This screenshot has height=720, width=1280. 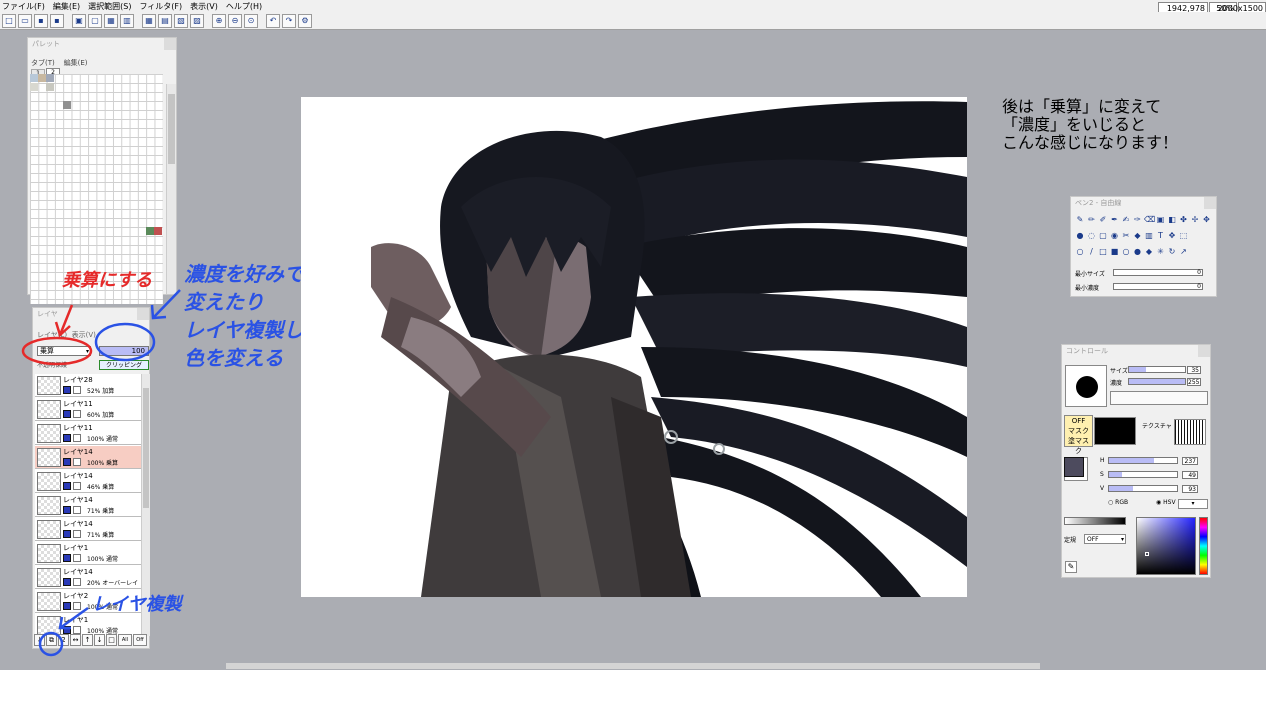 What do you see at coordinates (1161, 252) in the screenshot?
I see `sparkle-icon: ✳` at bounding box center [1161, 252].